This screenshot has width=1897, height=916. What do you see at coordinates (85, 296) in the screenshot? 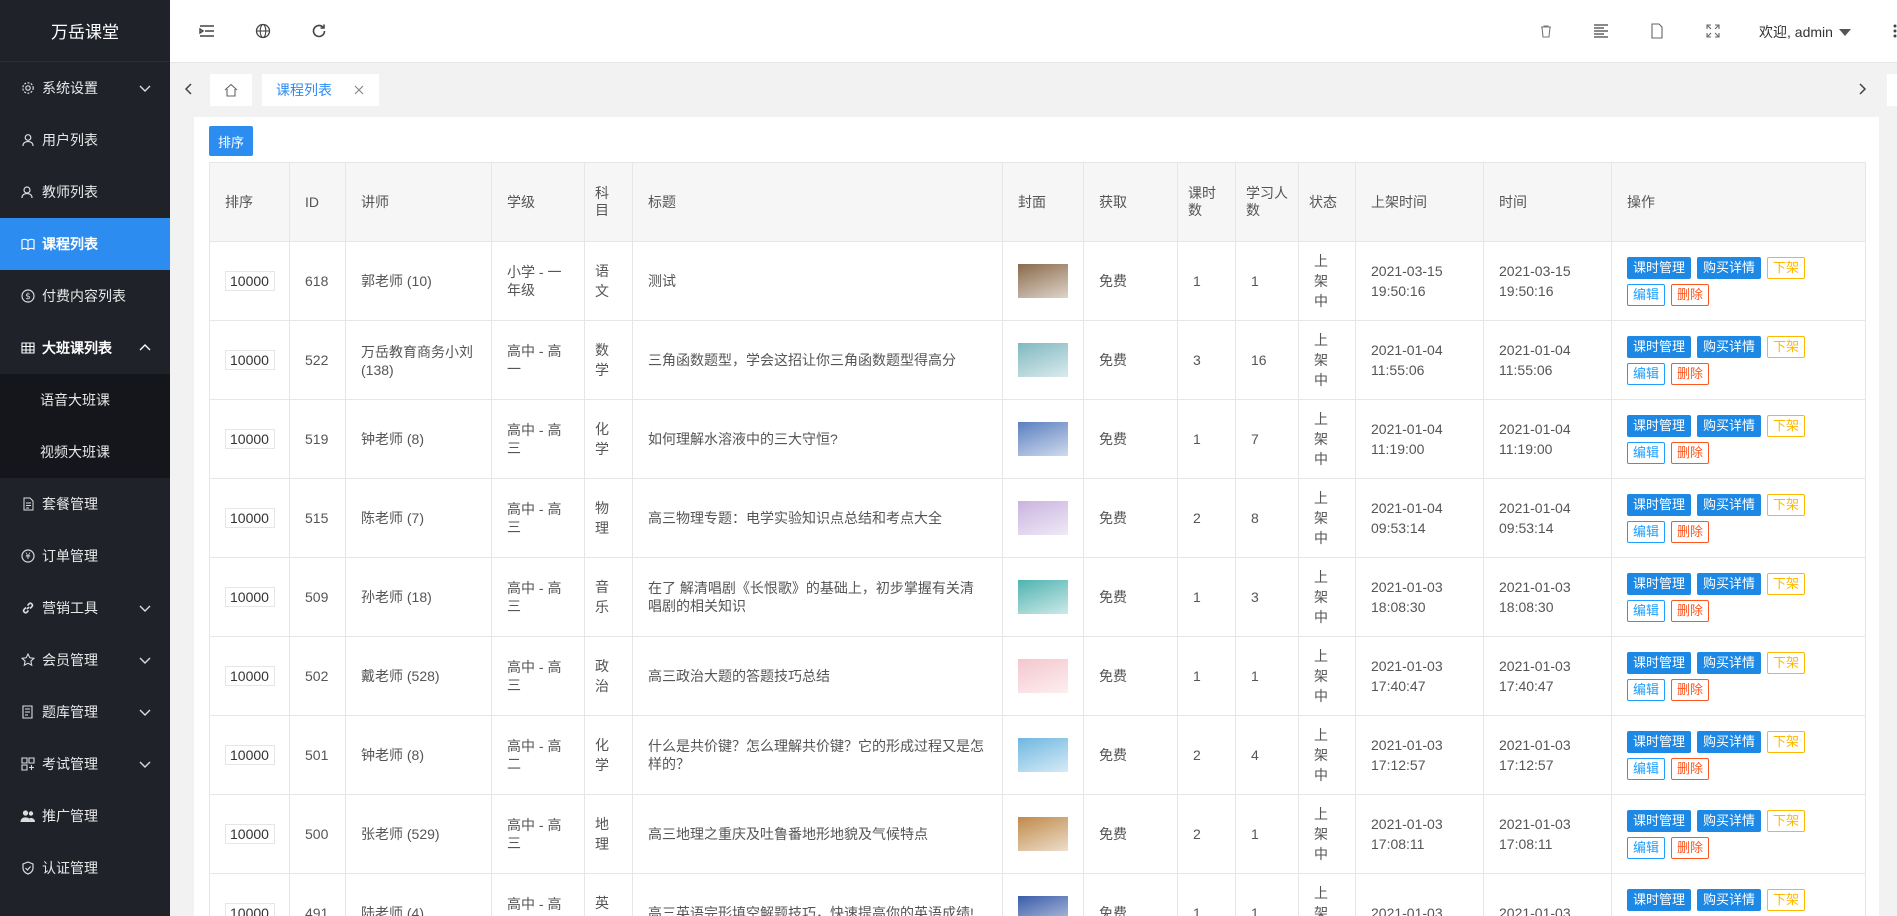
I see `sidebar-item-4: $ 付费内容列表` at bounding box center [85, 296].